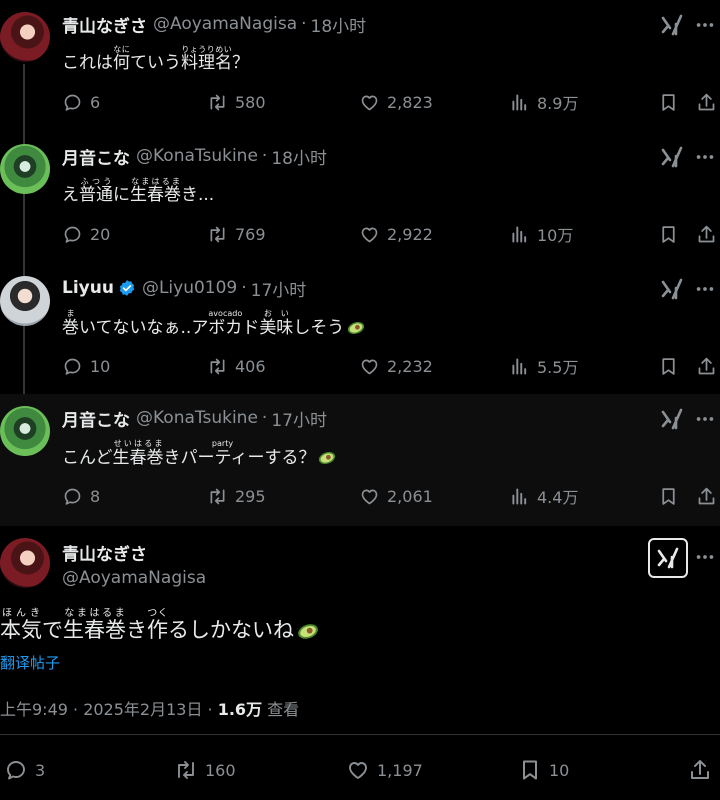 This screenshot has width=720, height=800. I want to click on retweet-count: 160, so click(220, 770).